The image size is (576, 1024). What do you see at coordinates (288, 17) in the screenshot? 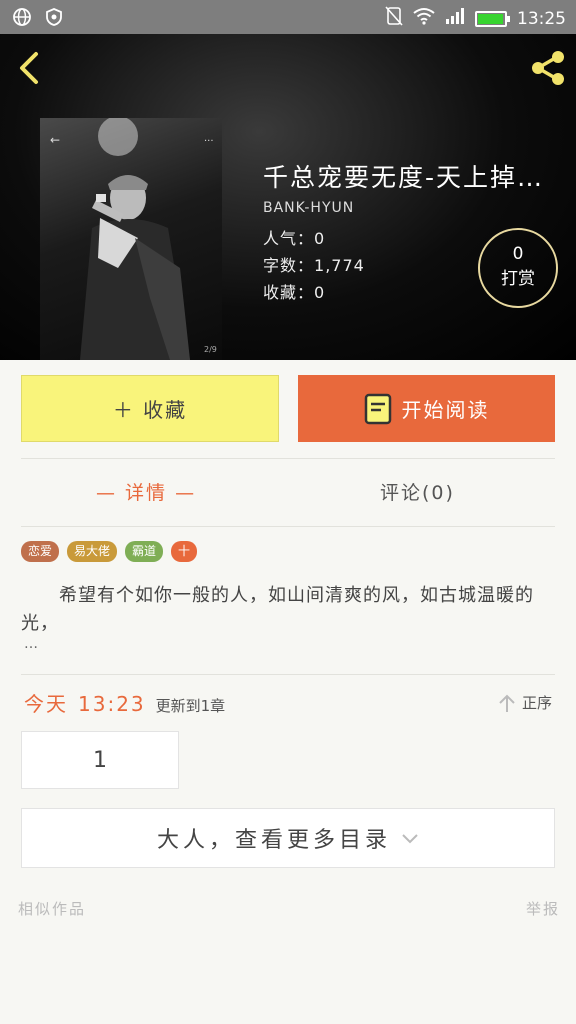
I see `status-bar: 13:25` at bounding box center [288, 17].